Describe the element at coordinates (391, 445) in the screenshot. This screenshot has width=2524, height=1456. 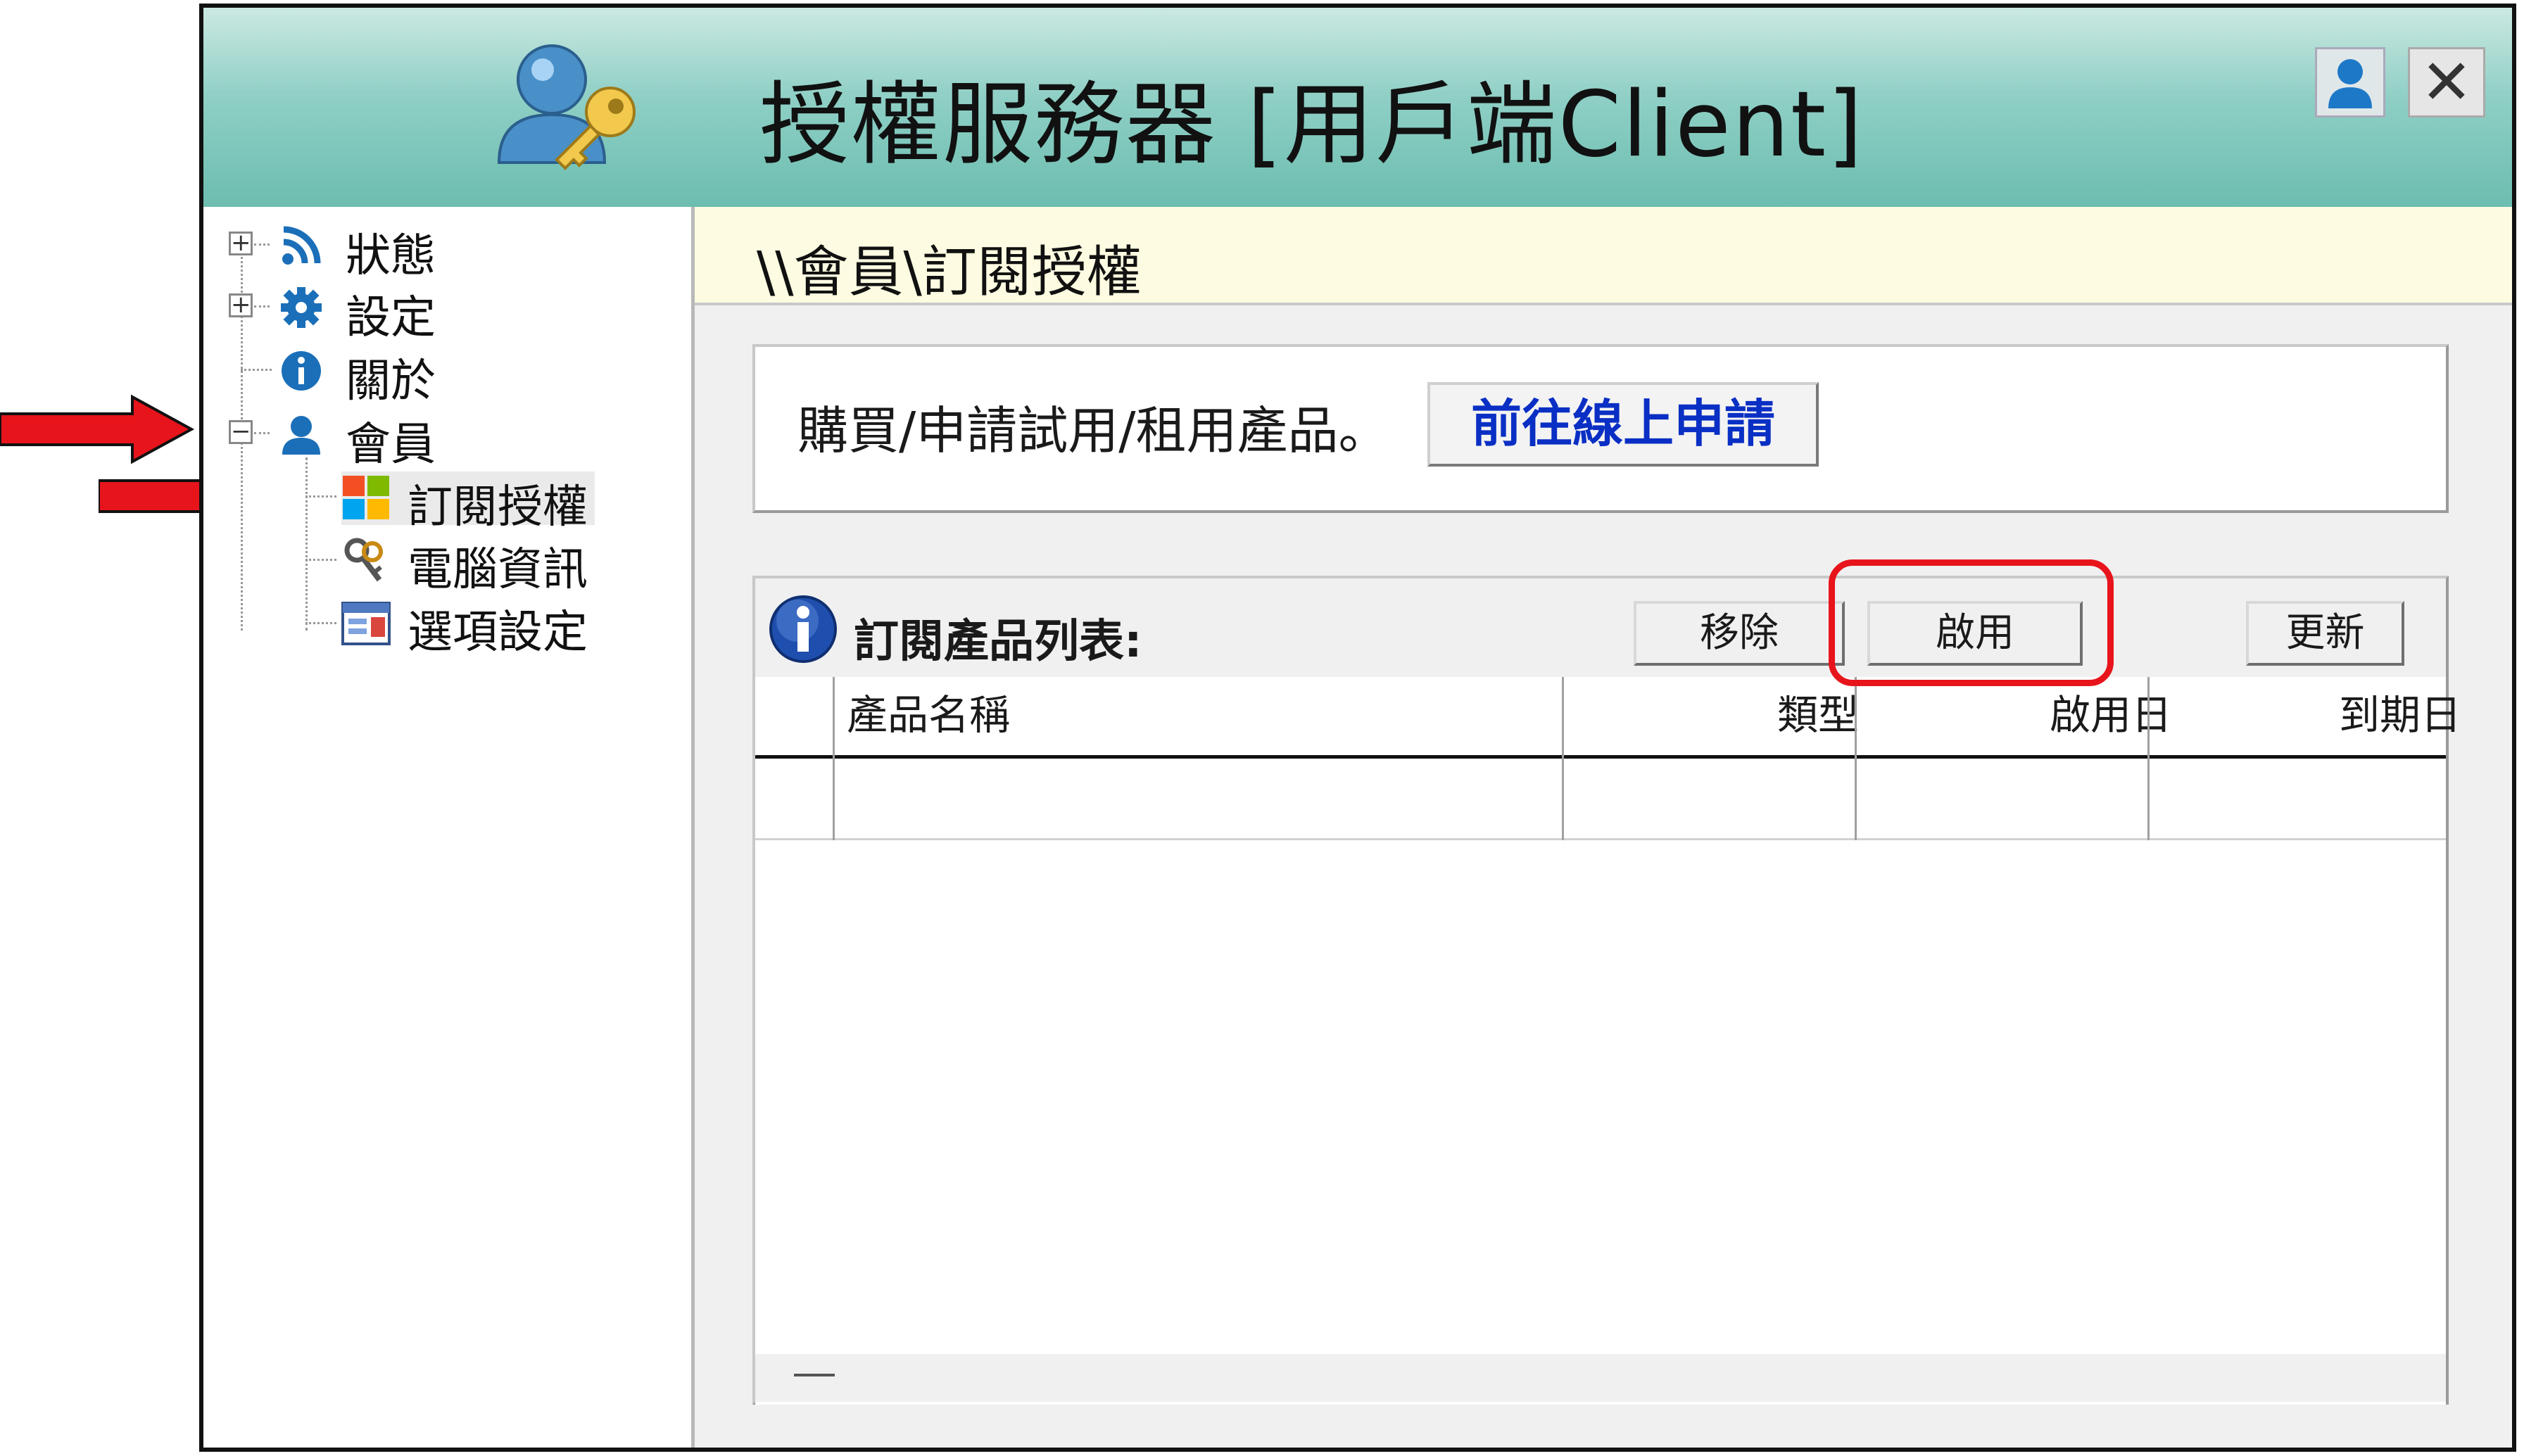
I see `tree-item-label: 會員` at that location.